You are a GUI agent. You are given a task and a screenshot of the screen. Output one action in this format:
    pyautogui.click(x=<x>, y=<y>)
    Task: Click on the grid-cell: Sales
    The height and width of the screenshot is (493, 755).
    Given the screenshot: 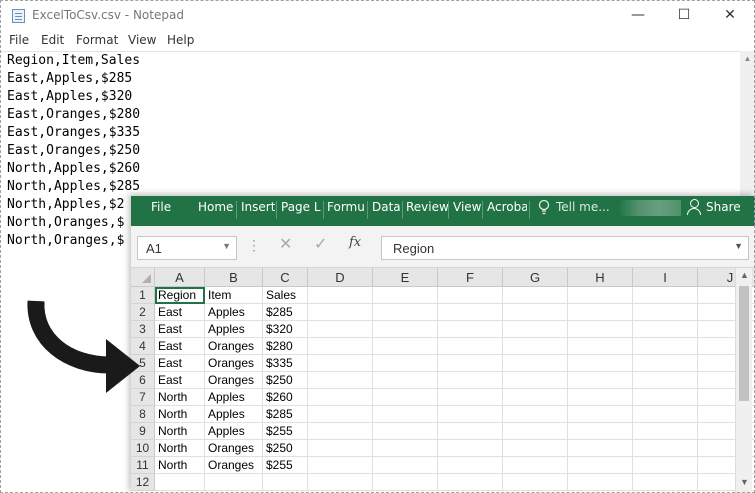 What is the action you would take?
    pyautogui.click(x=285, y=295)
    